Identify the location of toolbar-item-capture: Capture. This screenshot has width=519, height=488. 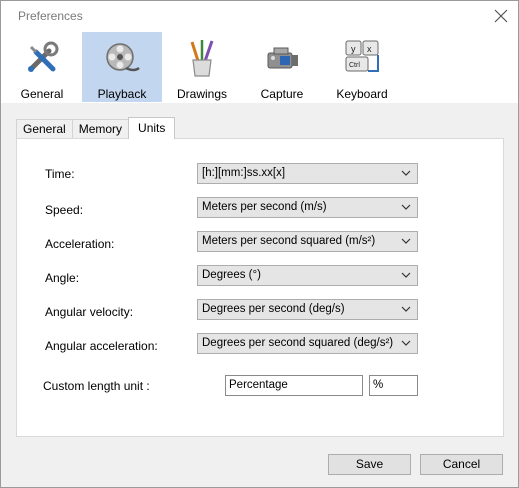
(282, 67).